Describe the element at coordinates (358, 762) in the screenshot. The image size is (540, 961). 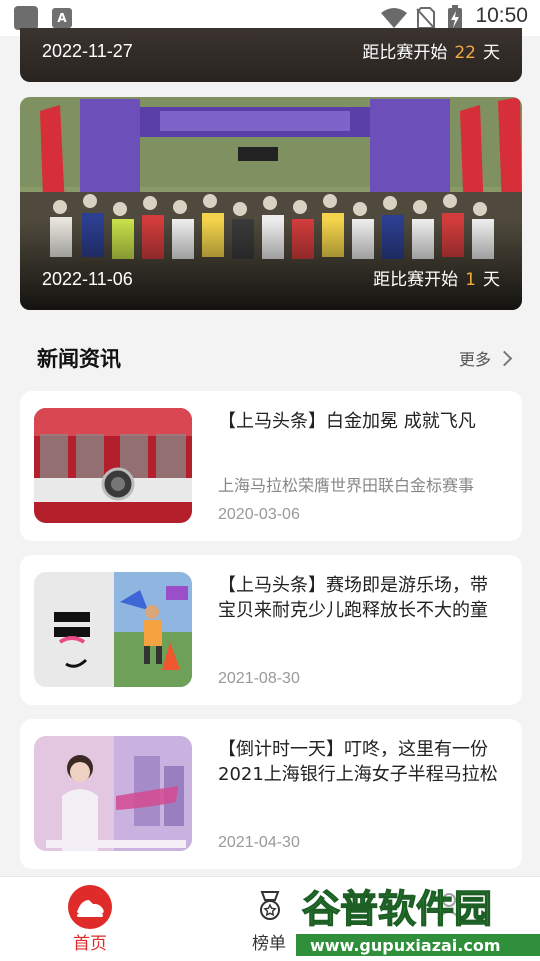
I see `news-title: 【倒计时一天】叮咚，这里有一份2021上海银行上海女子半程马拉松参赛指南` at that location.